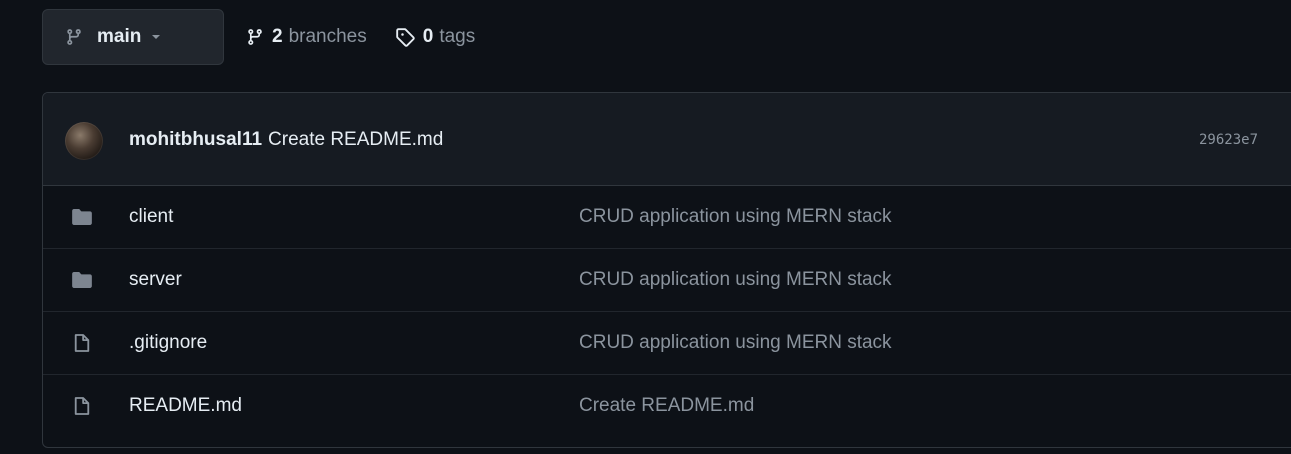 The height and width of the screenshot is (454, 1291). I want to click on repo-toolbar: main 2 branches 0 tags, so click(258, 37).